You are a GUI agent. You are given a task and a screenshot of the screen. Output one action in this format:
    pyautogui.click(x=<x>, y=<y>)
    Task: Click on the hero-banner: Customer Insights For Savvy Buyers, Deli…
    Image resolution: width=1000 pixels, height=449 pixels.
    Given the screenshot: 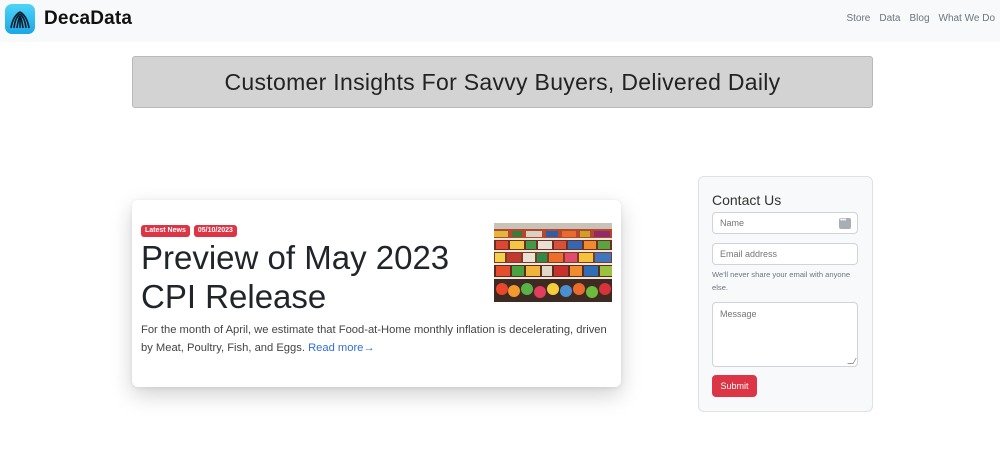 What is the action you would take?
    pyautogui.click(x=502, y=82)
    